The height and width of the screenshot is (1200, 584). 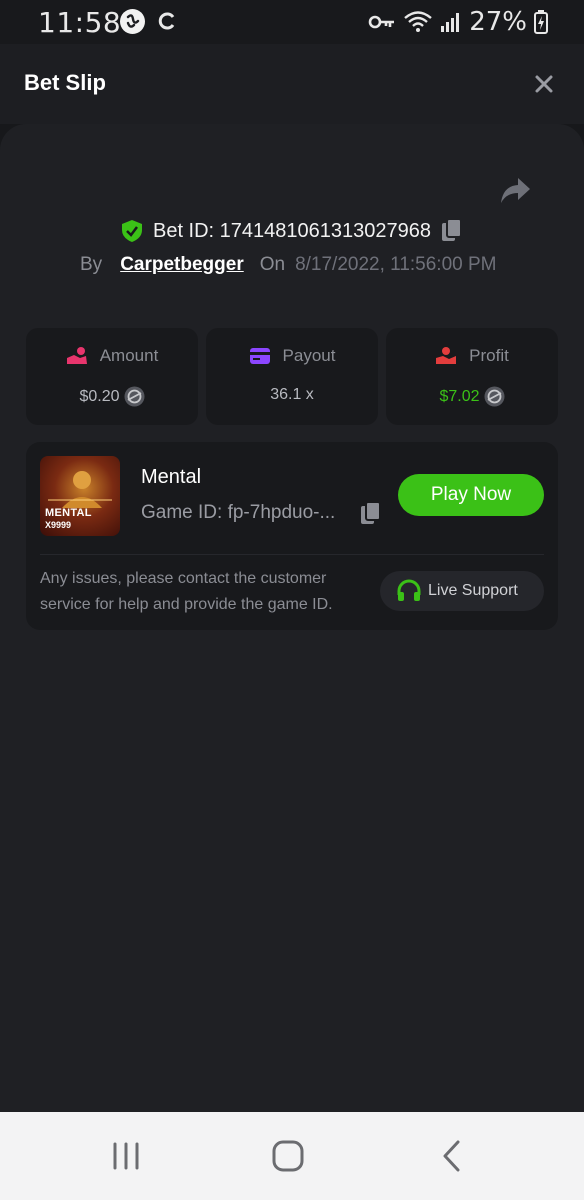 I want to click on live-support-button: Live Support, so click(x=462, y=591).